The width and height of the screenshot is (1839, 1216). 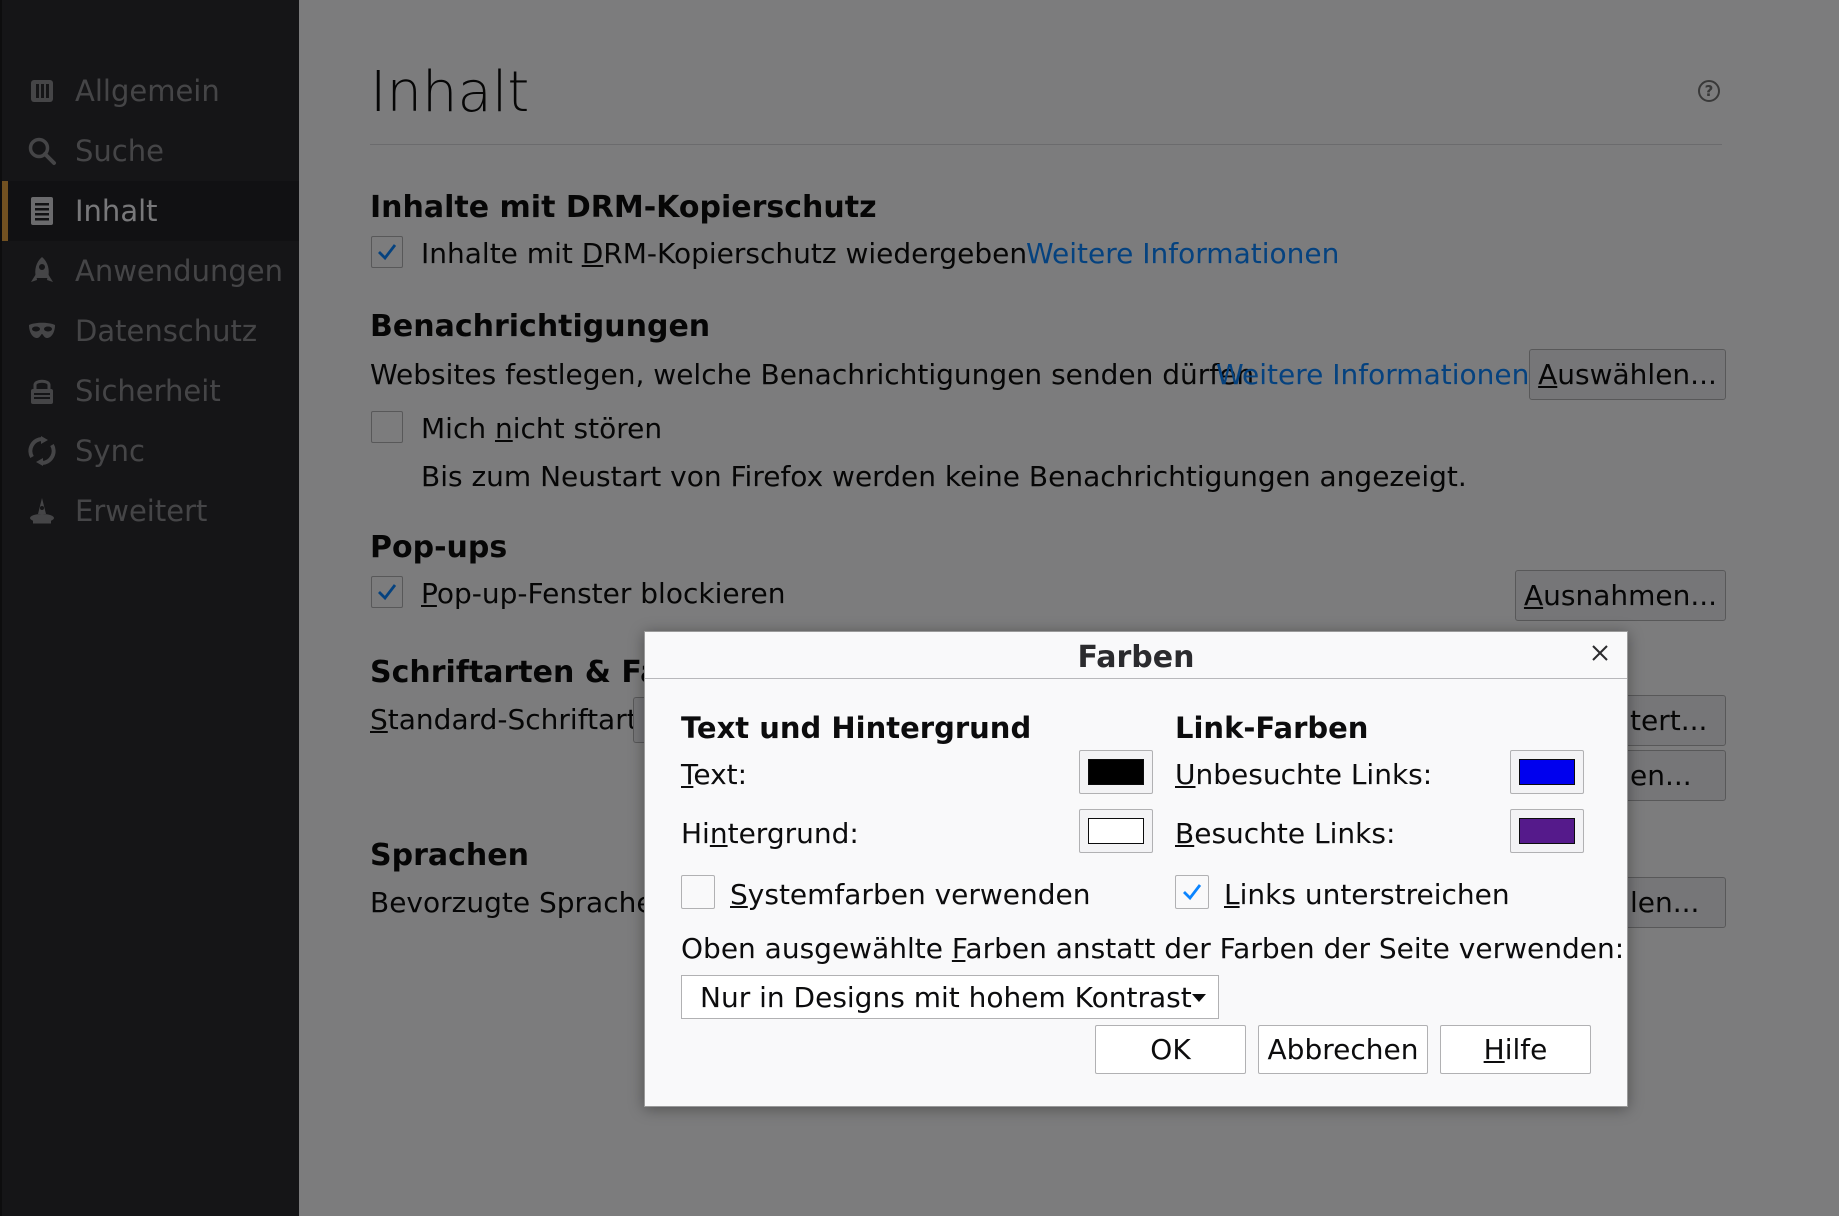 I want to click on override-colors-select-value: Nur in Designs mit hohem Kontrast, so click(x=946, y=997).